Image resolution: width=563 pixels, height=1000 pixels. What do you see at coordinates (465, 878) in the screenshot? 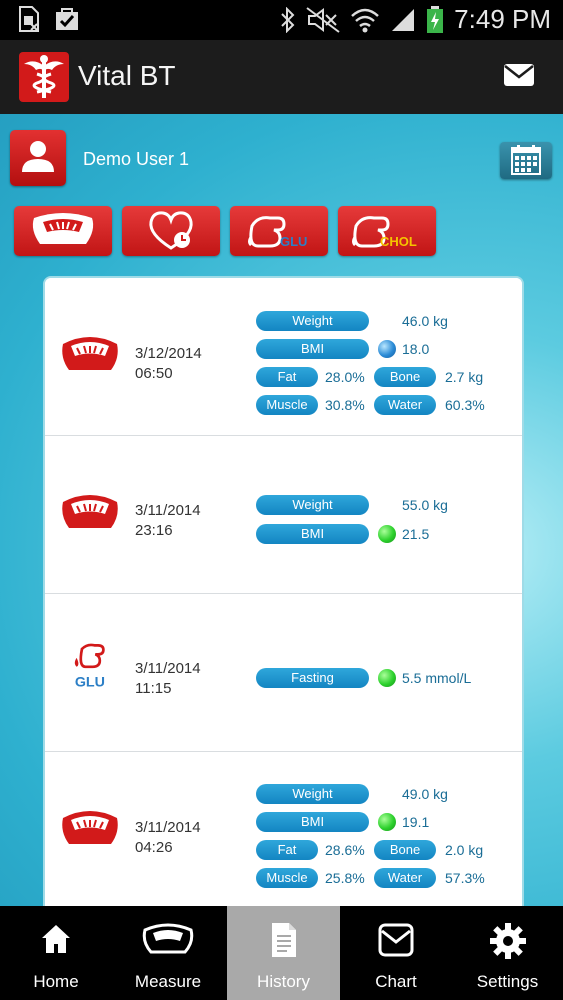
I see `water-value: 57.3%` at bounding box center [465, 878].